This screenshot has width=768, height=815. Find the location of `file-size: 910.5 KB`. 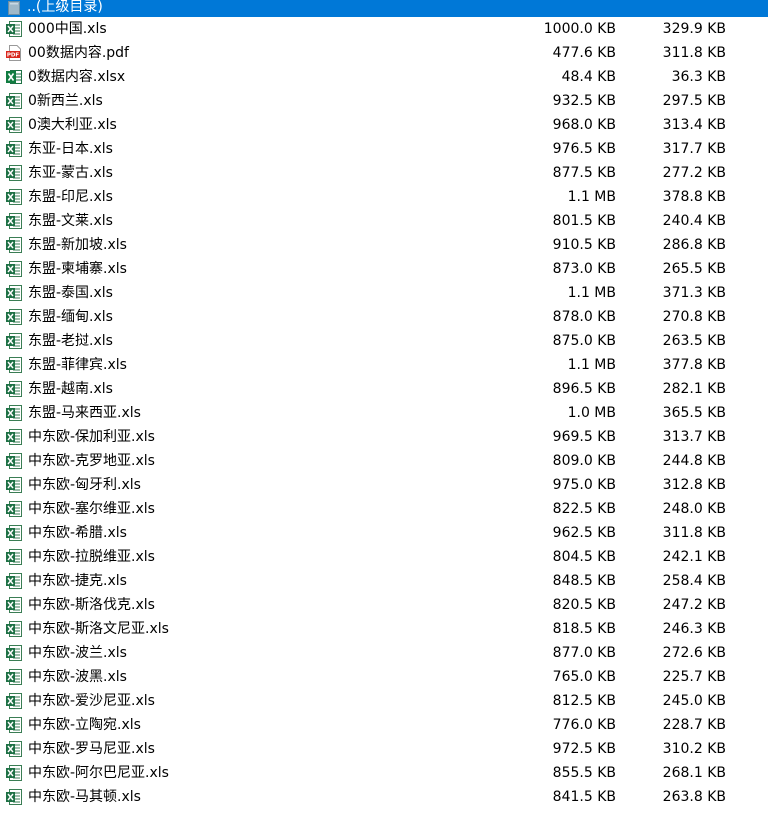

file-size: 910.5 KB is located at coordinates (584, 245).